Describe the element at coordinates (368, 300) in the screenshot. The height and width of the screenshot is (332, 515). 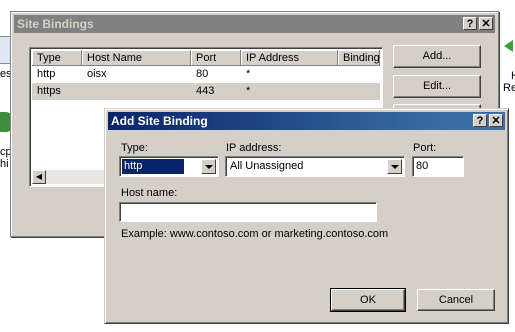
I see `ok-button: OK` at that location.